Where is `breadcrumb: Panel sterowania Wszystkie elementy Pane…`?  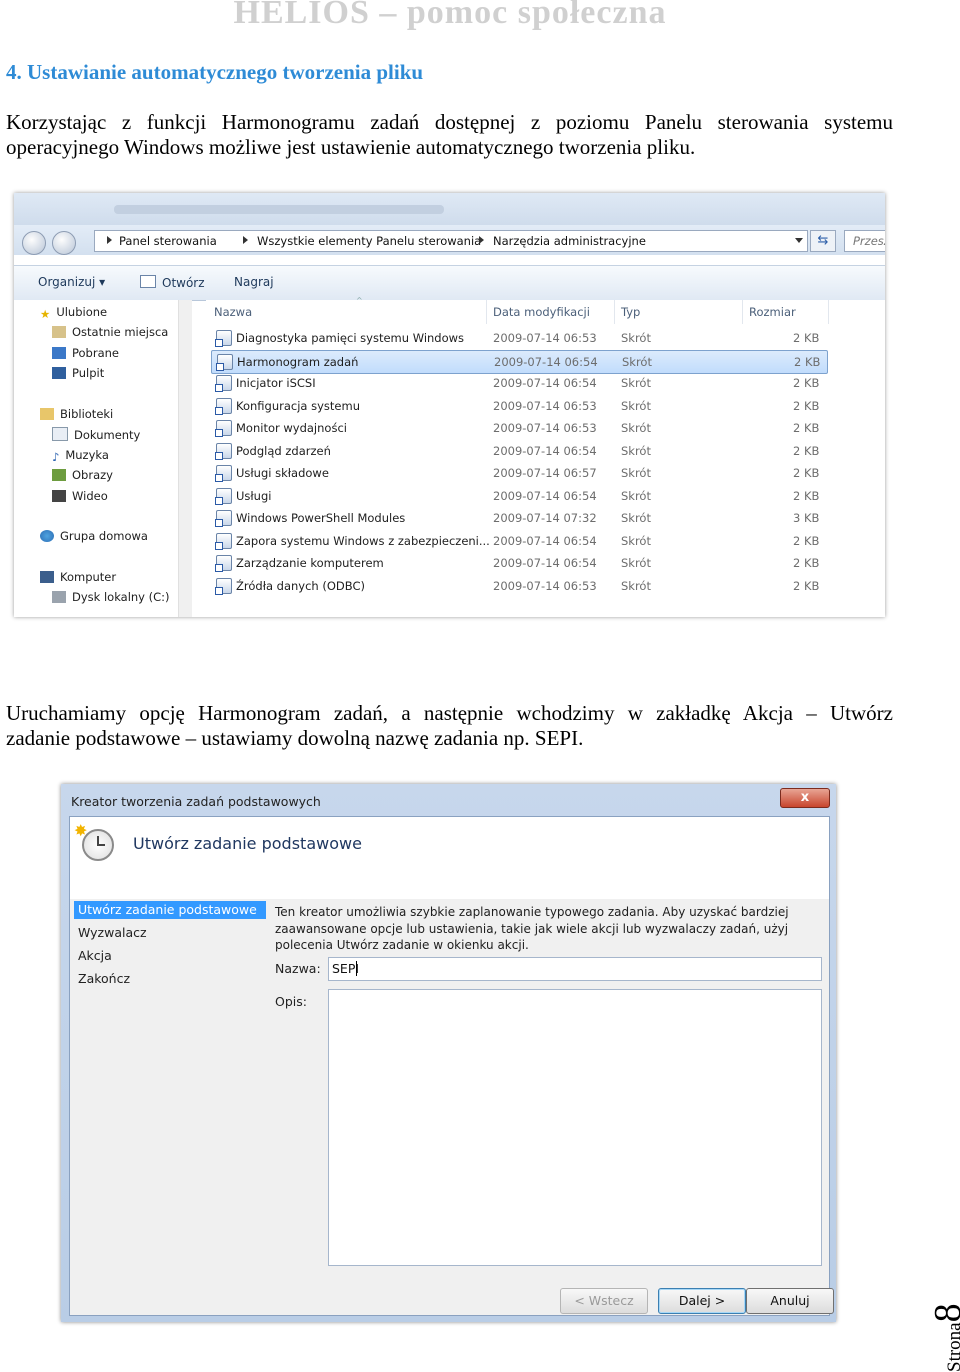 breadcrumb: Panel sterowania Wszystkie elementy Pane… is located at coordinates (451, 241).